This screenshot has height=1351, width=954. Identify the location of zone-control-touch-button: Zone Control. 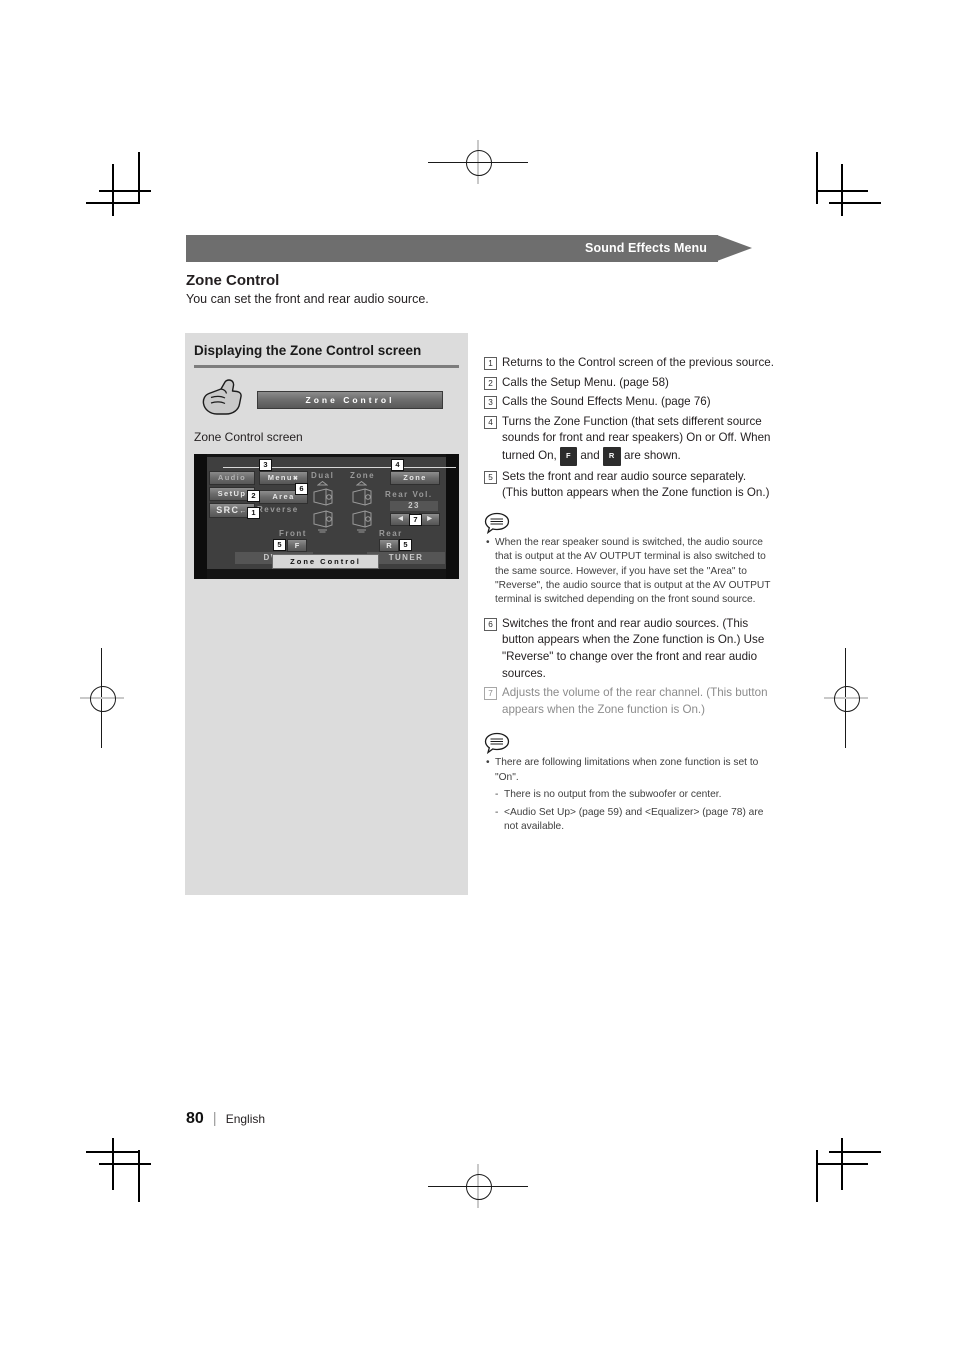
(350, 400).